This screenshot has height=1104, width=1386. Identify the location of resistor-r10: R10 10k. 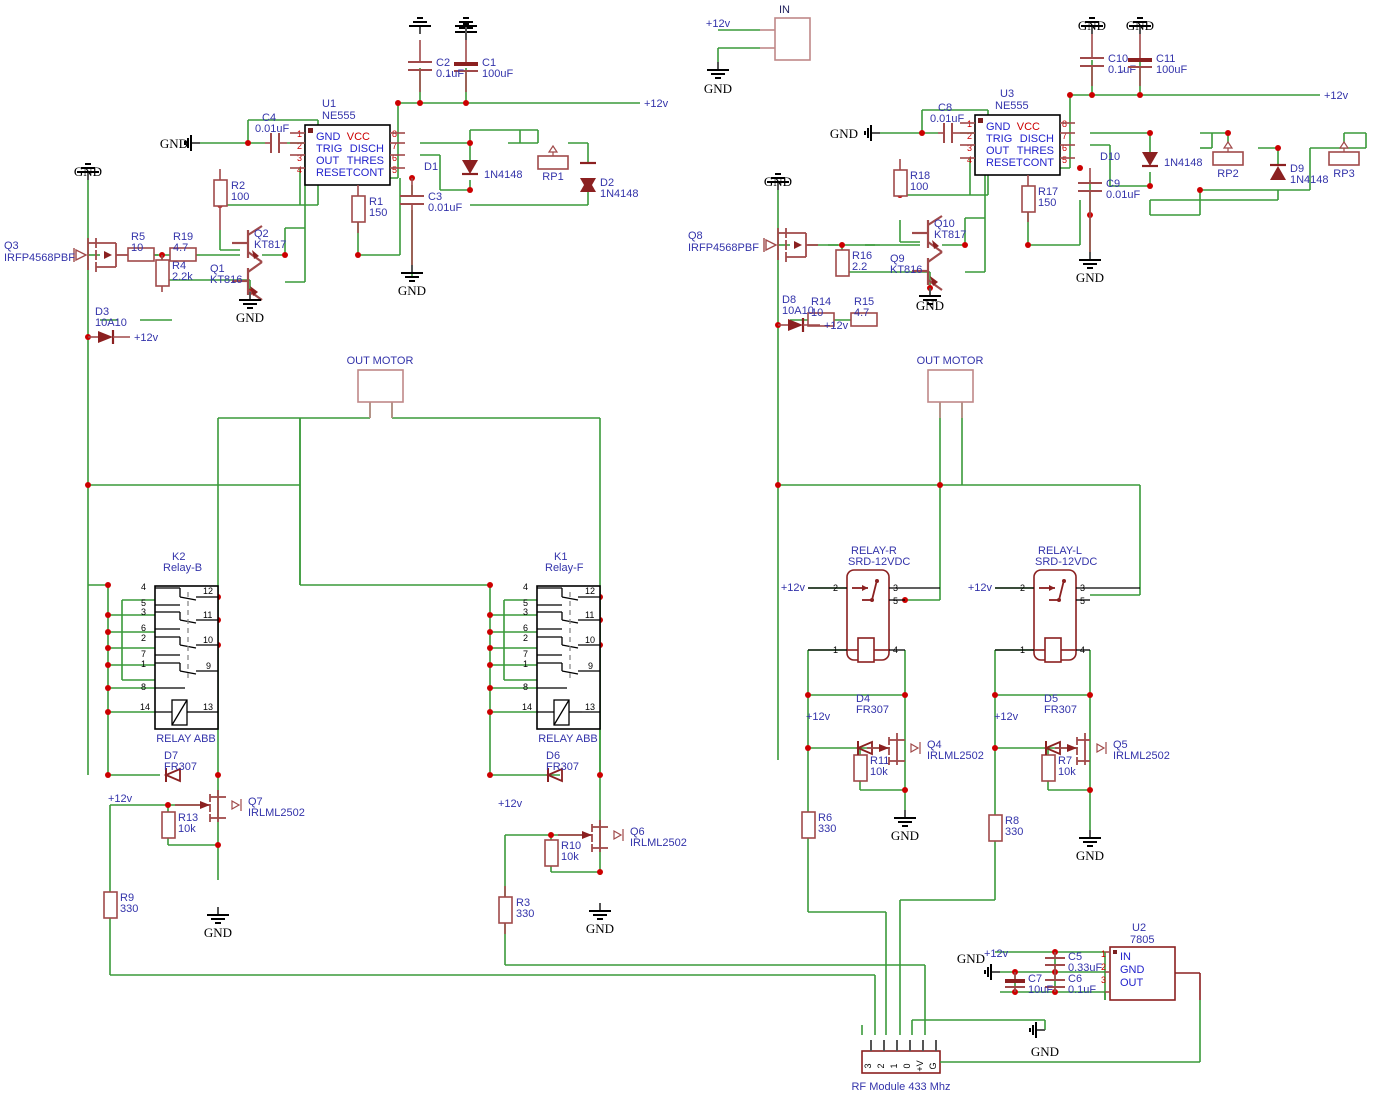
(562, 853).